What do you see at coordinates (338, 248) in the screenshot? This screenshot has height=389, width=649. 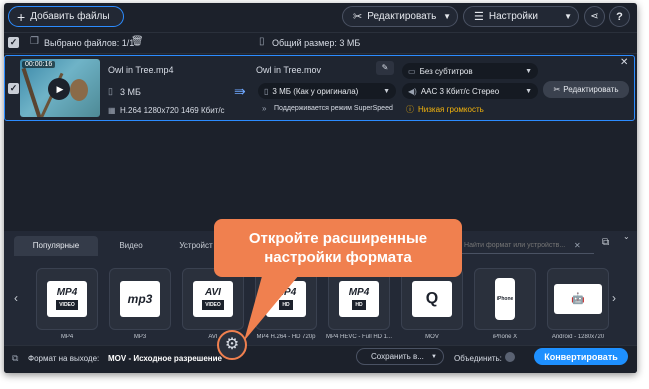 I see `callout-bubble: Откройте расширенные настройки формата` at bounding box center [338, 248].